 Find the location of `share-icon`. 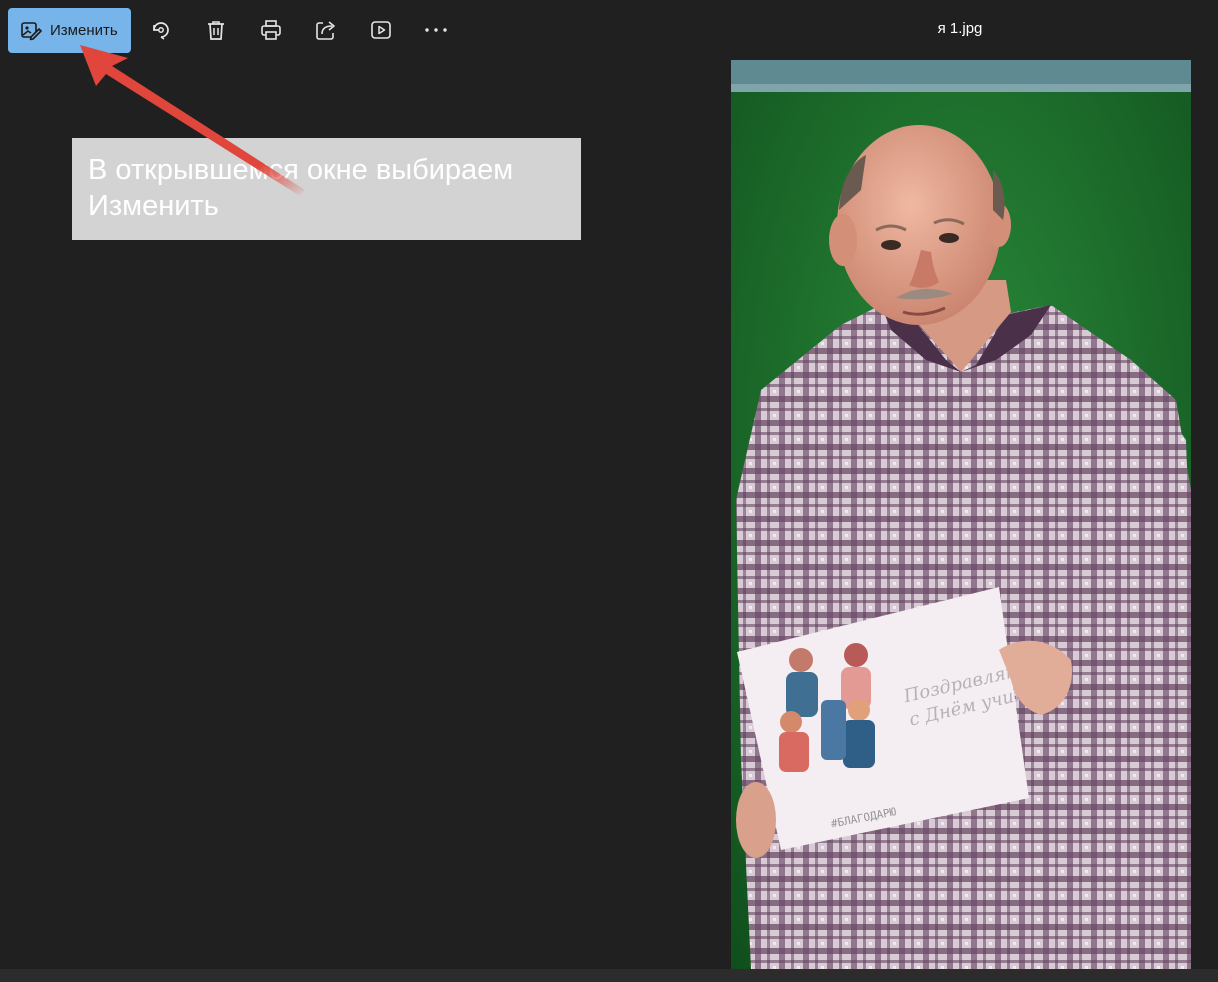

share-icon is located at coordinates (326, 30).